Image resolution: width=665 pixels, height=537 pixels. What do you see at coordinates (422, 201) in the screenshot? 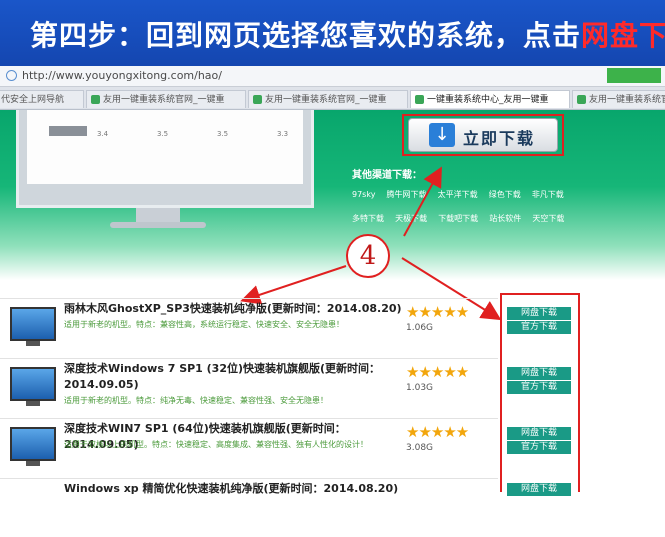
I see `arrow-to-download-button` at bounding box center [422, 201].